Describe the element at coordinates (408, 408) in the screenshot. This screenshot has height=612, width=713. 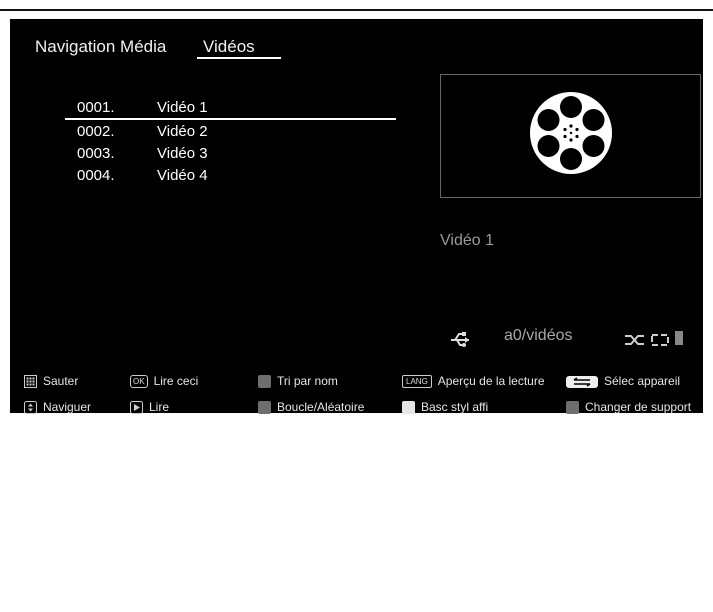
I see `white-key-icon` at that location.